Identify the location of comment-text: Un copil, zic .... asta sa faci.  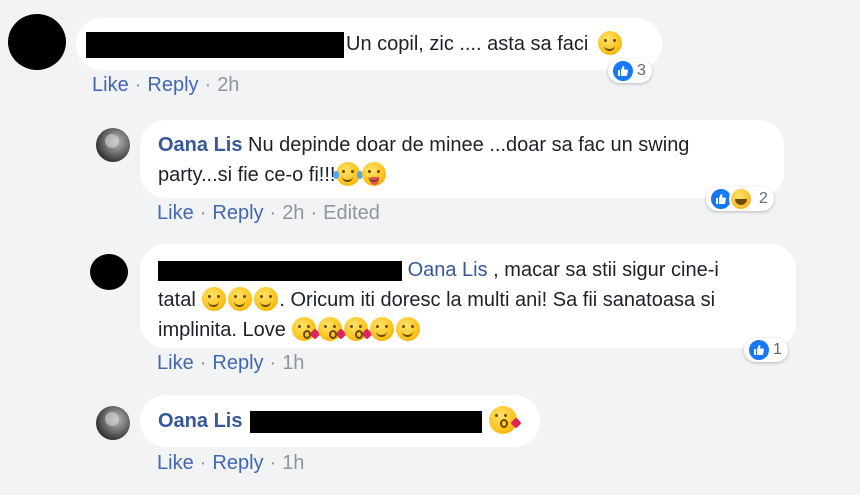
(467, 44).